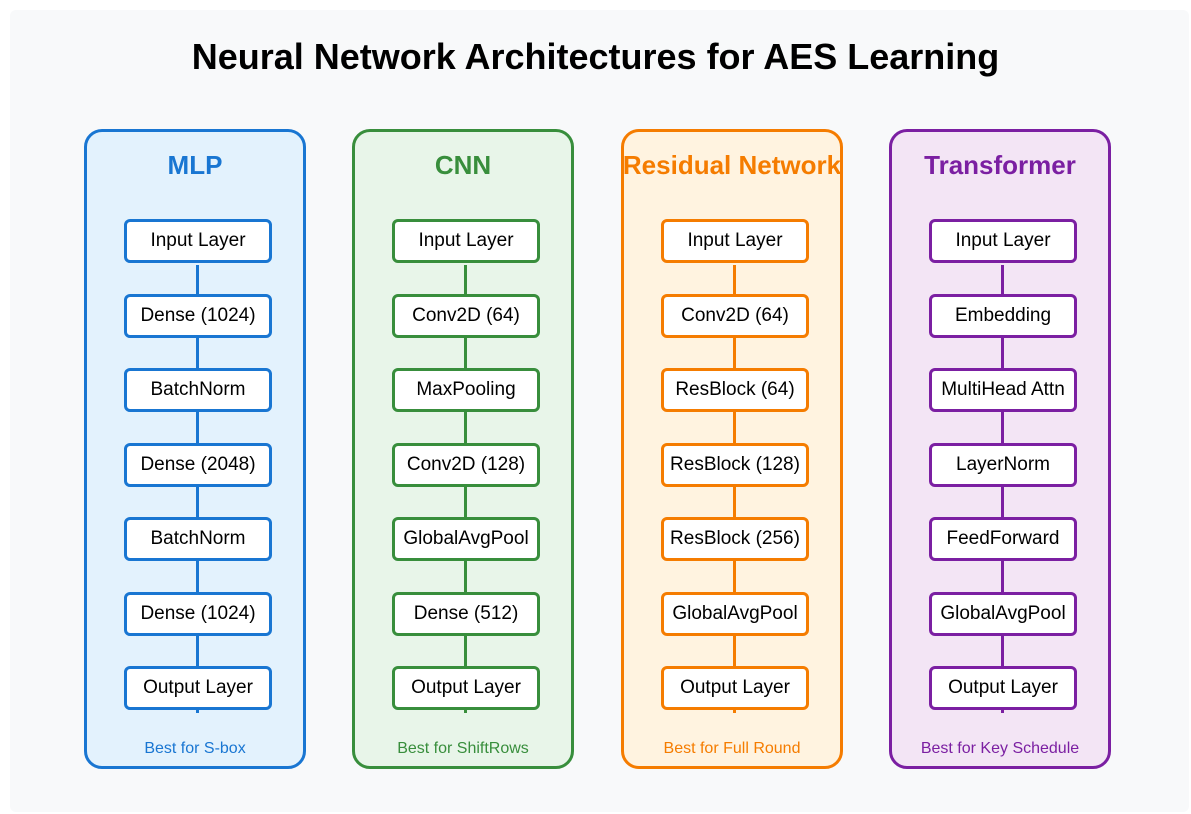  What do you see at coordinates (195, 748) in the screenshot?
I see `column-note: Best for S-box` at bounding box center [195, 748].